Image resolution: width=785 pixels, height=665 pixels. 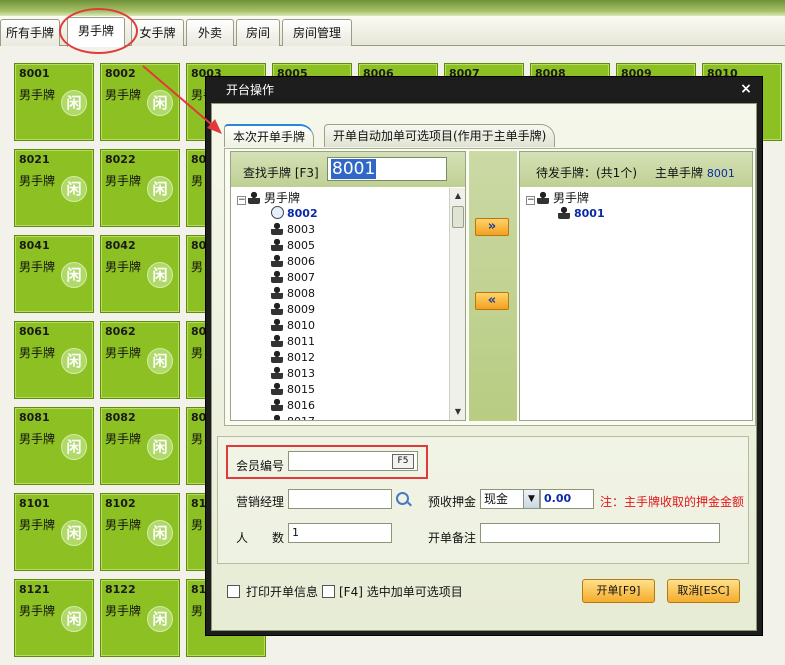 I want to click on list-scrollbar: ▲ ▼, so click(x=457, y=304).